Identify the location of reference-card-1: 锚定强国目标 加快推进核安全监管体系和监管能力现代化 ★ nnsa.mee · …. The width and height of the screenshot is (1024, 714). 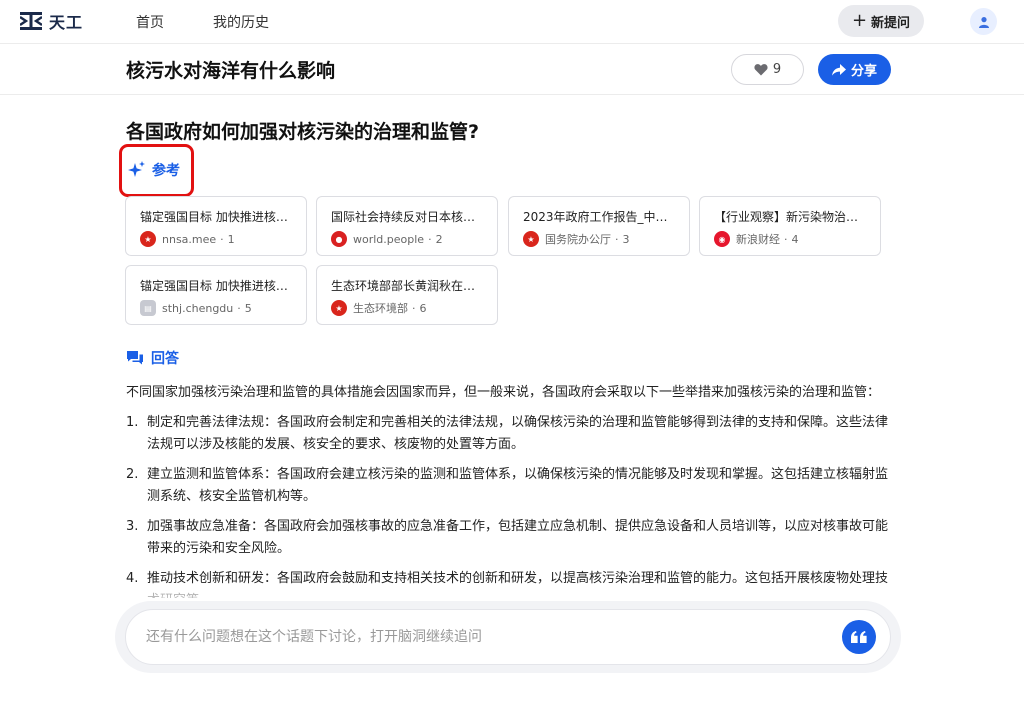
(216, 226).